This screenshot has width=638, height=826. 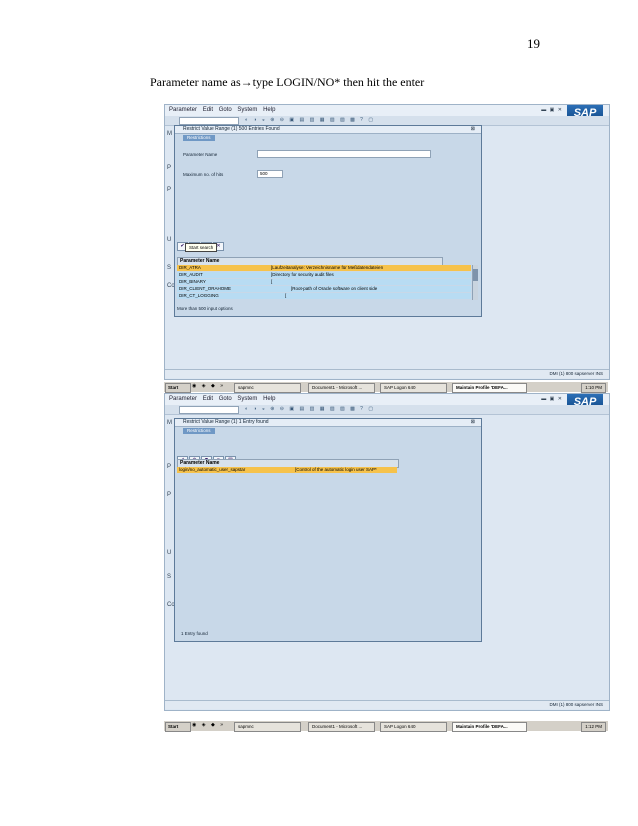 I want to click on scrollbar-thumb, so click(x=475, y=275).